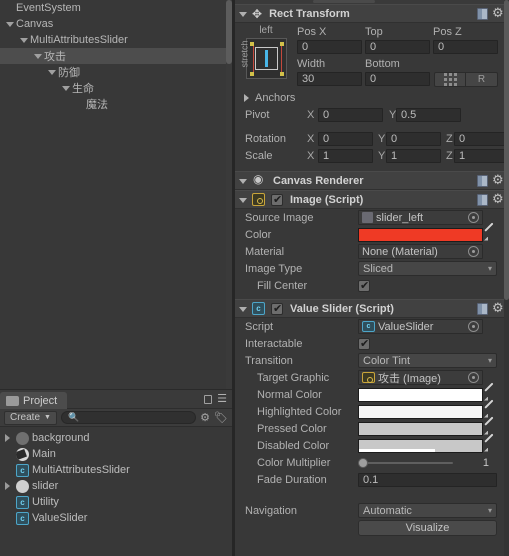 Image resolution: width=509 pixels, height=556 pixels. Describe the element at coordinates (427, 510) in the screenshot. I see `navigation-dropdown: Automatic ▾` at that location.